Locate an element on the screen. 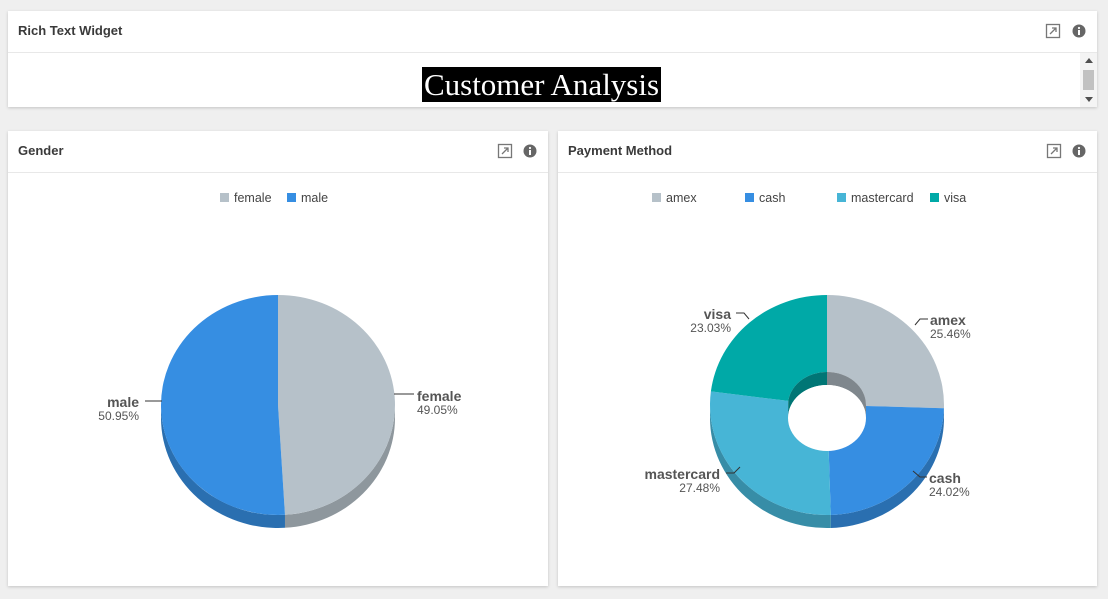 The image size is (1108, 599). label-name: visa is located at coordinates (717, 314).